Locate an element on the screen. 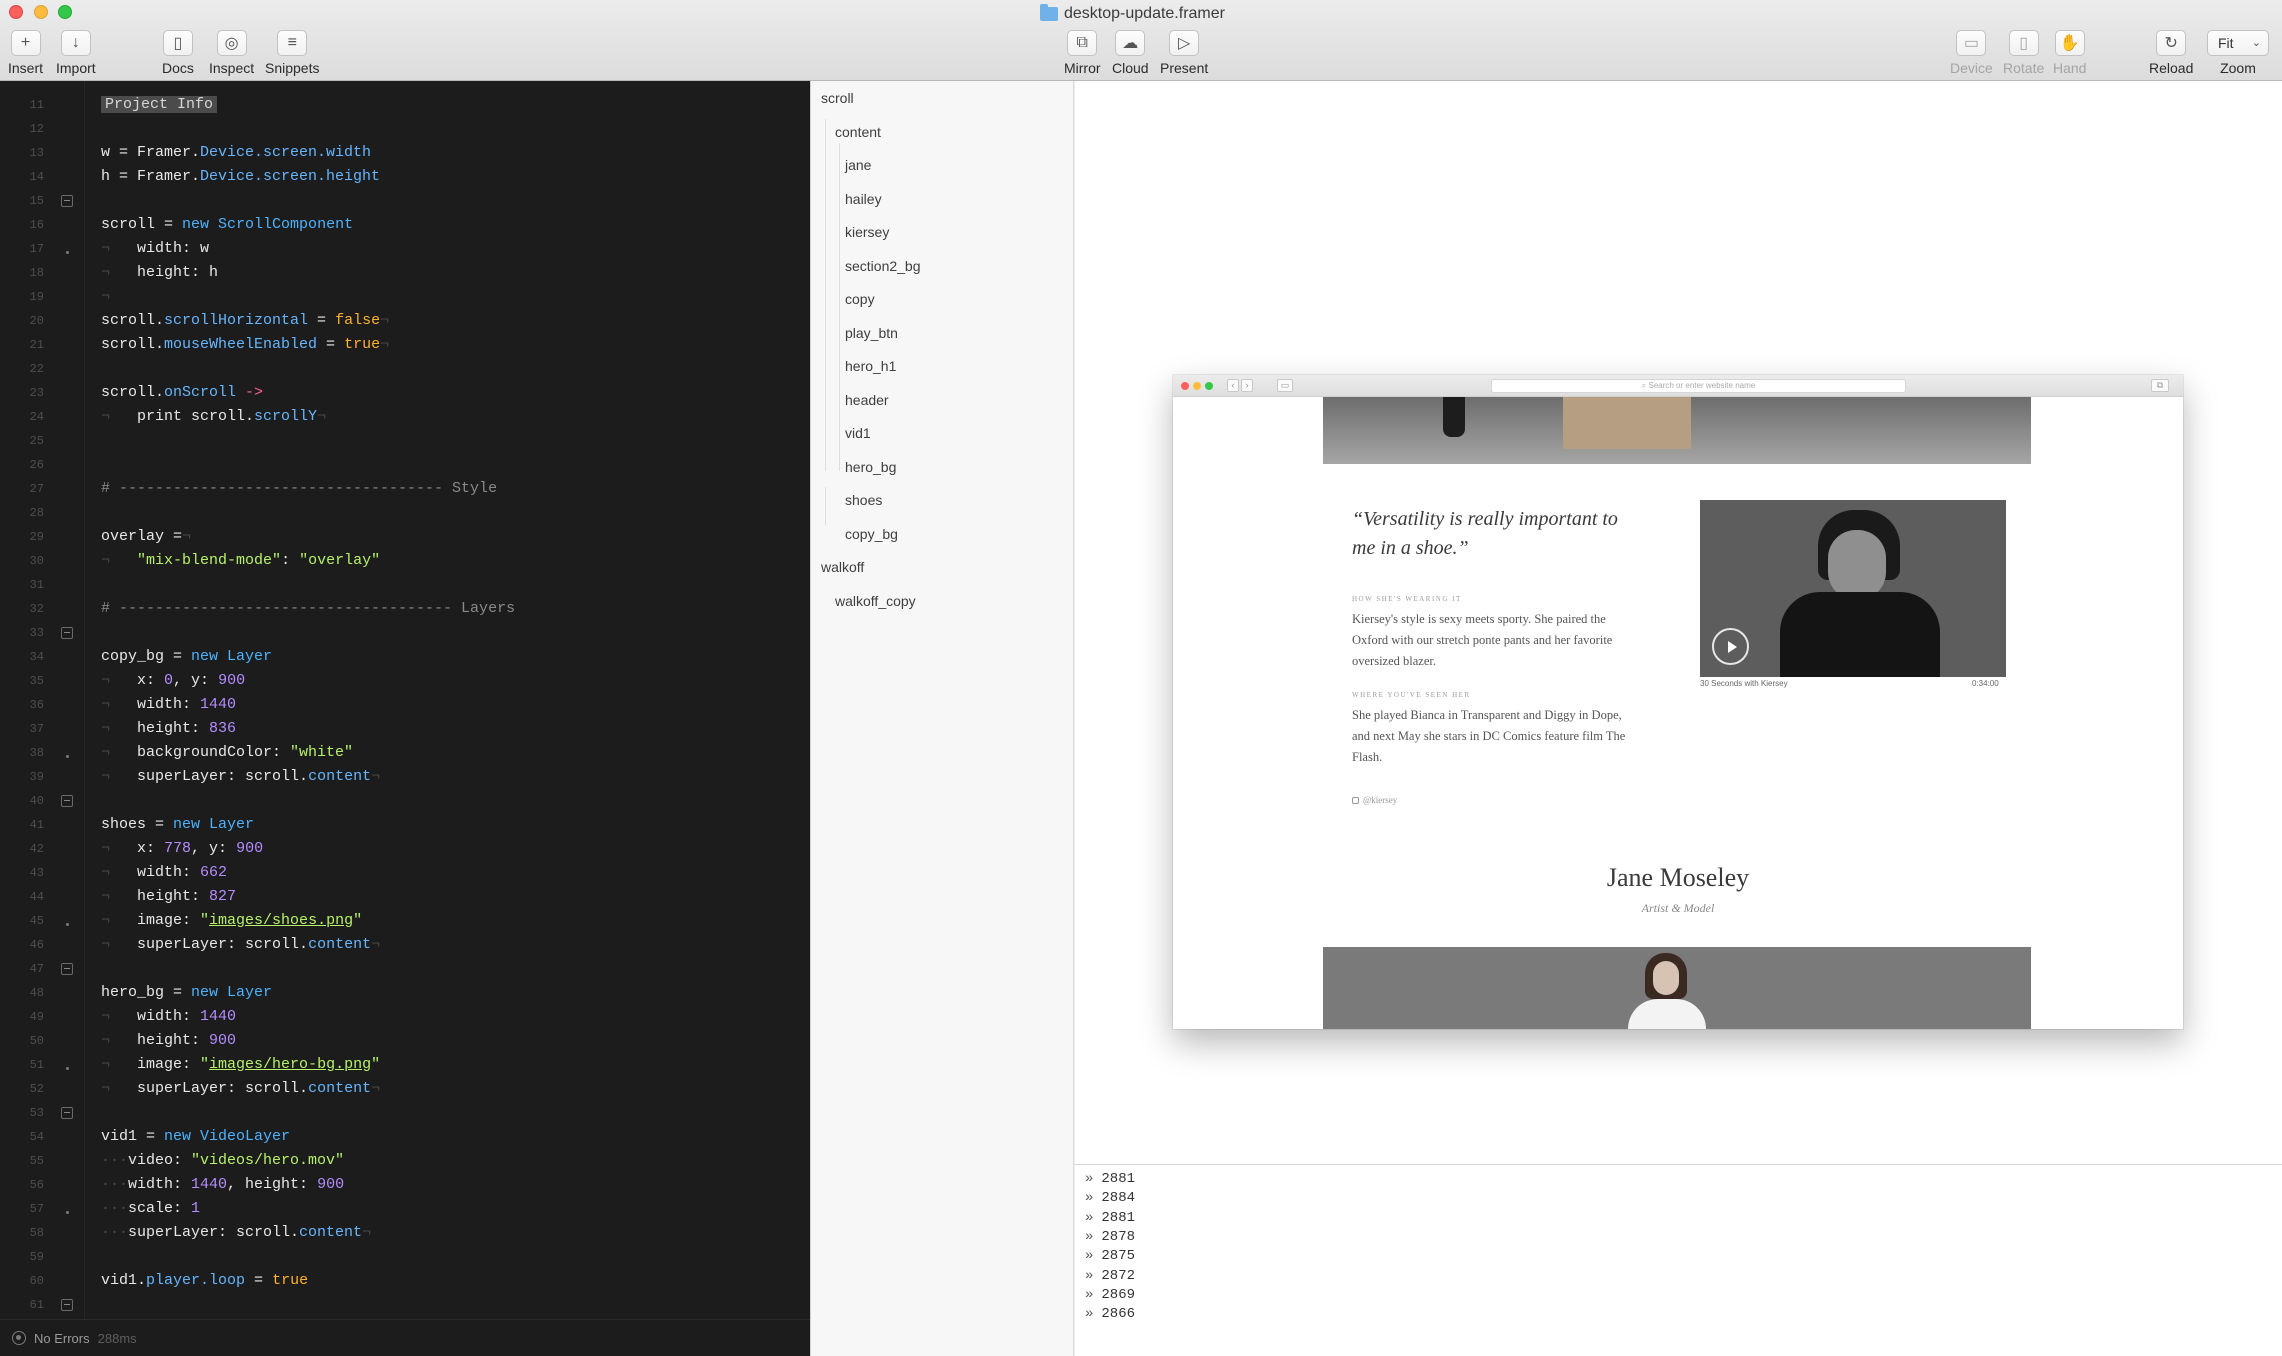  layer-item-shoes: shoes is located at coordinates (863, 500).